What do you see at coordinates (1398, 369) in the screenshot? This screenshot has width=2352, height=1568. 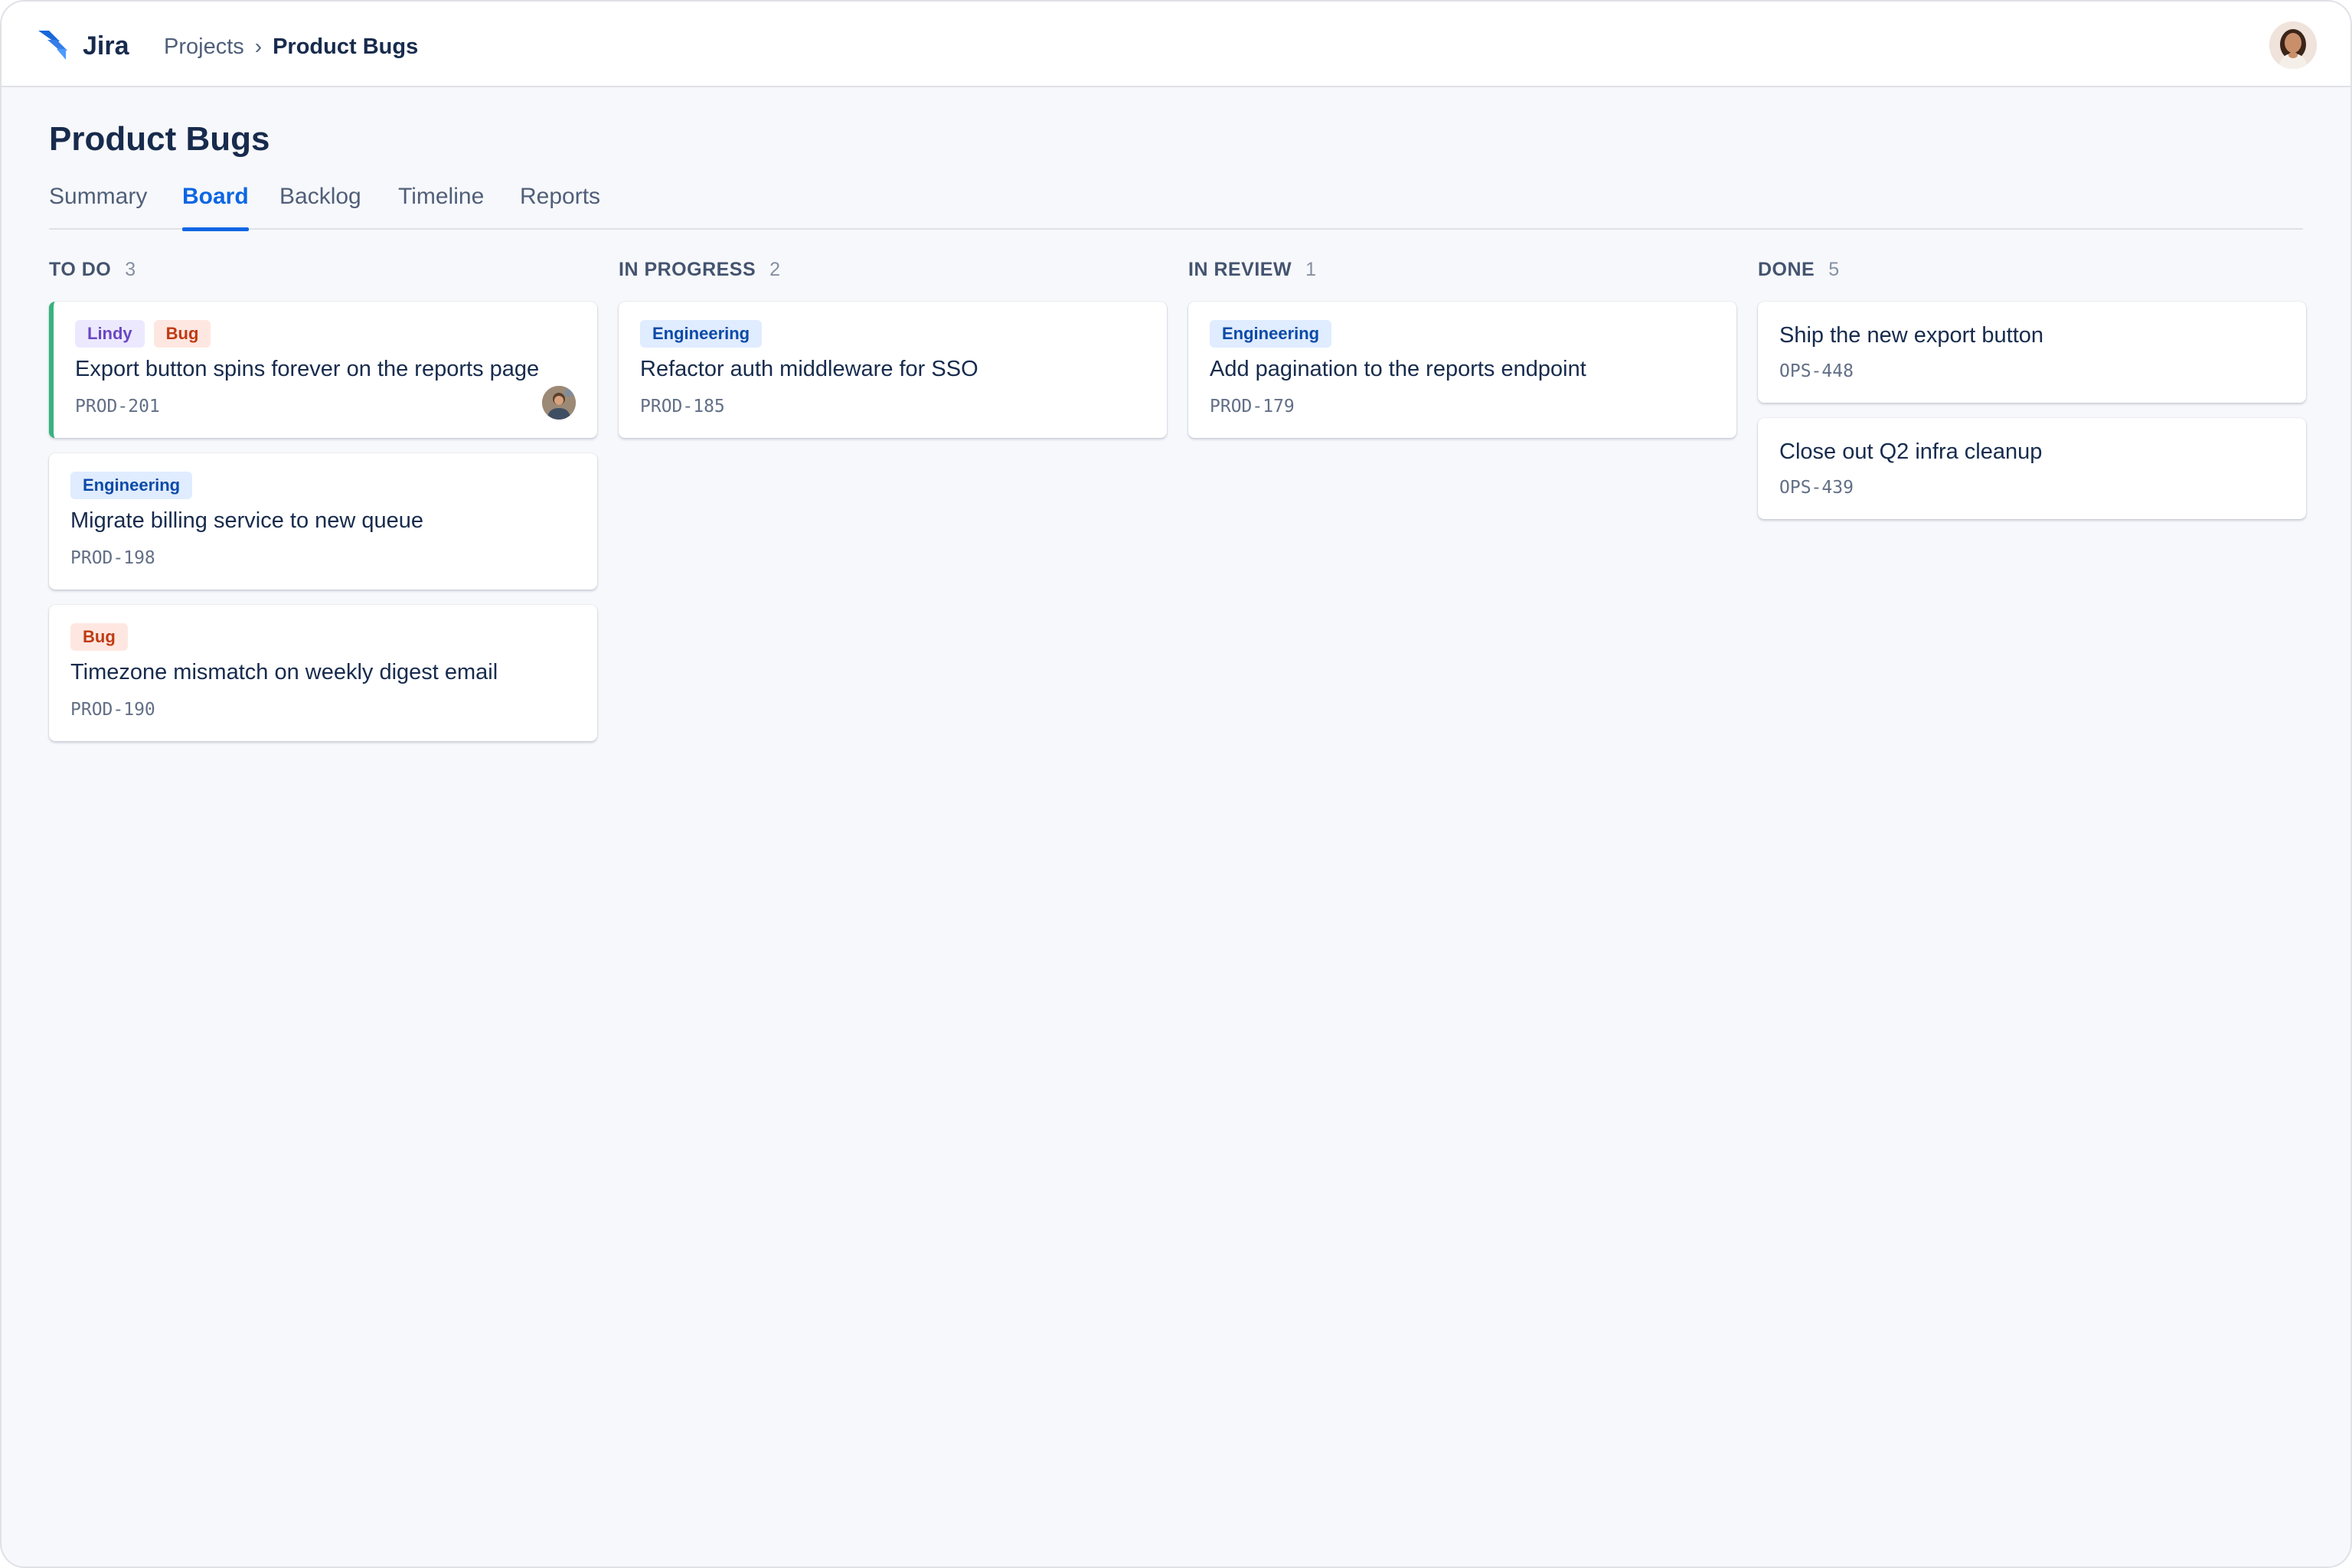 I see `card-title: Add pagination to the reports endpoint` at bounding box center [1398, 369].